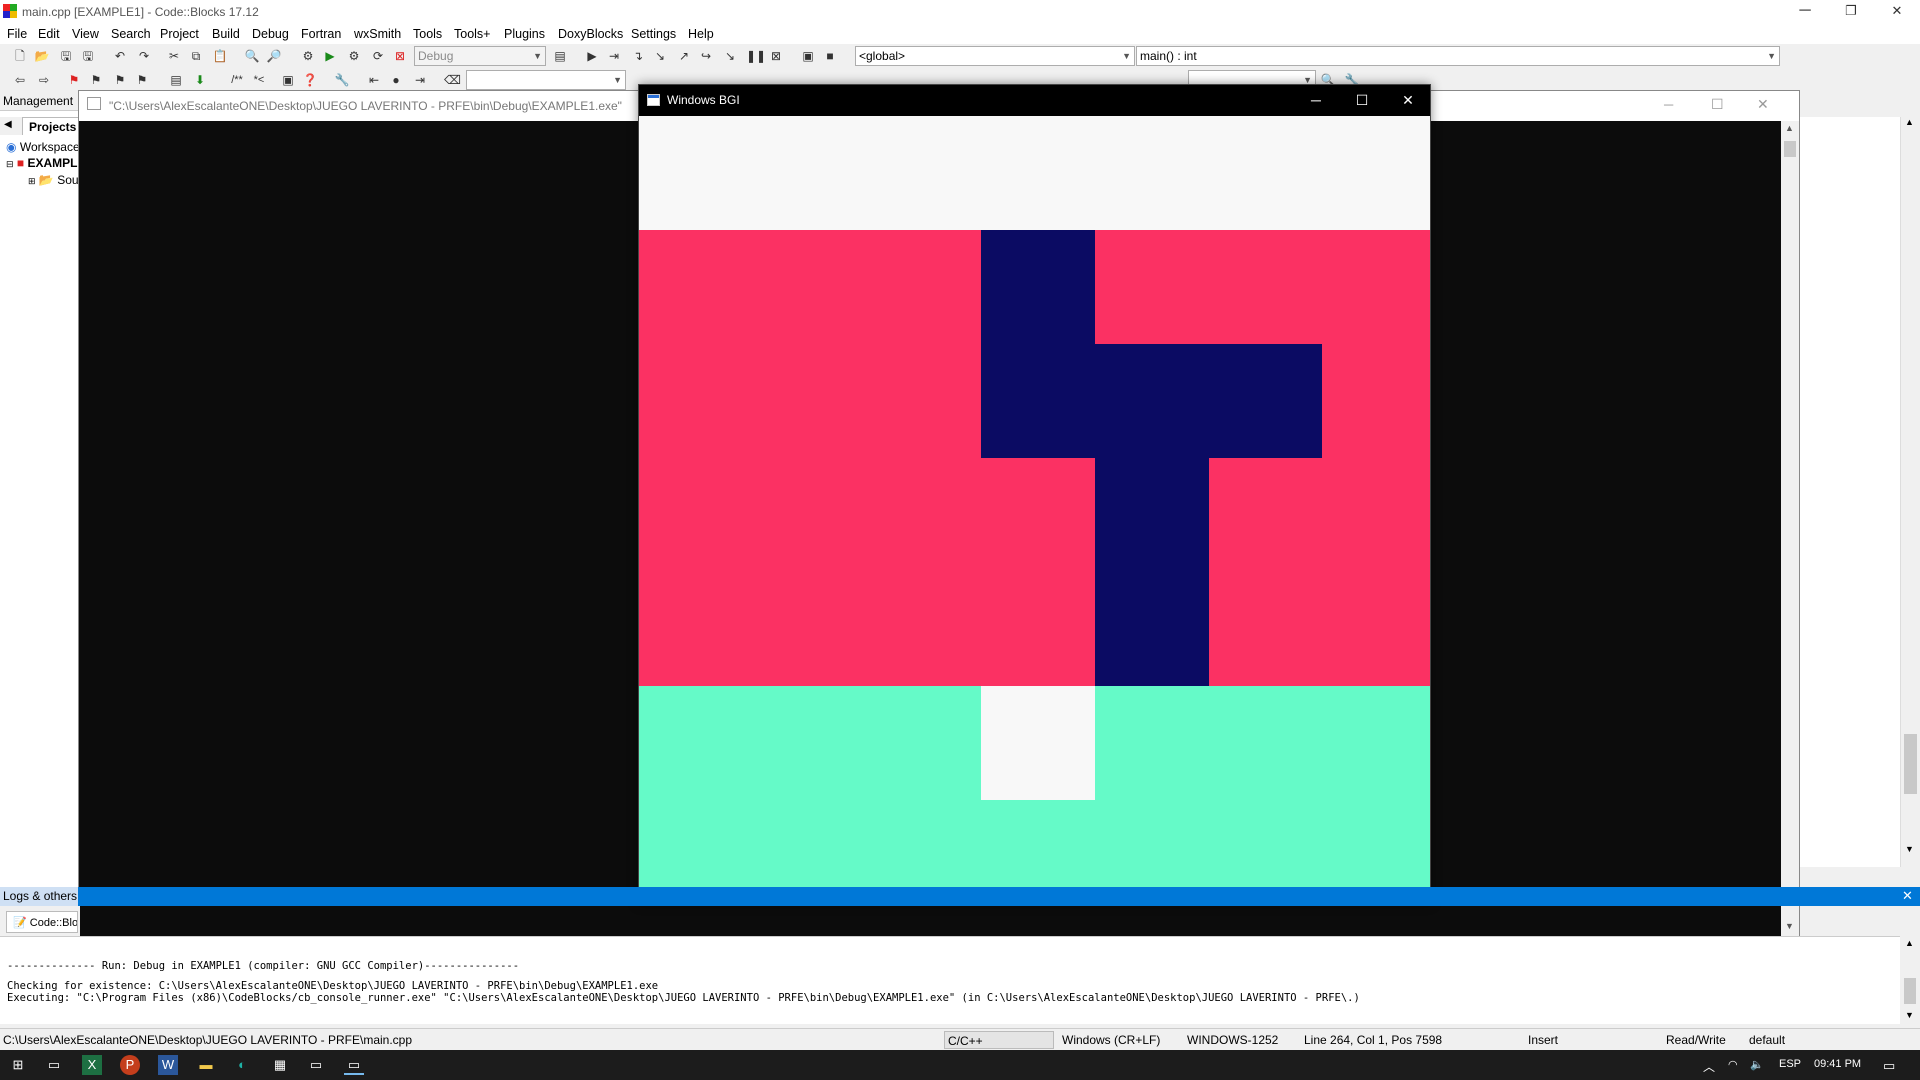 This screenshot has height=1080, width=1920. I want to click on minimize-button: ─, so click(1805, 12).